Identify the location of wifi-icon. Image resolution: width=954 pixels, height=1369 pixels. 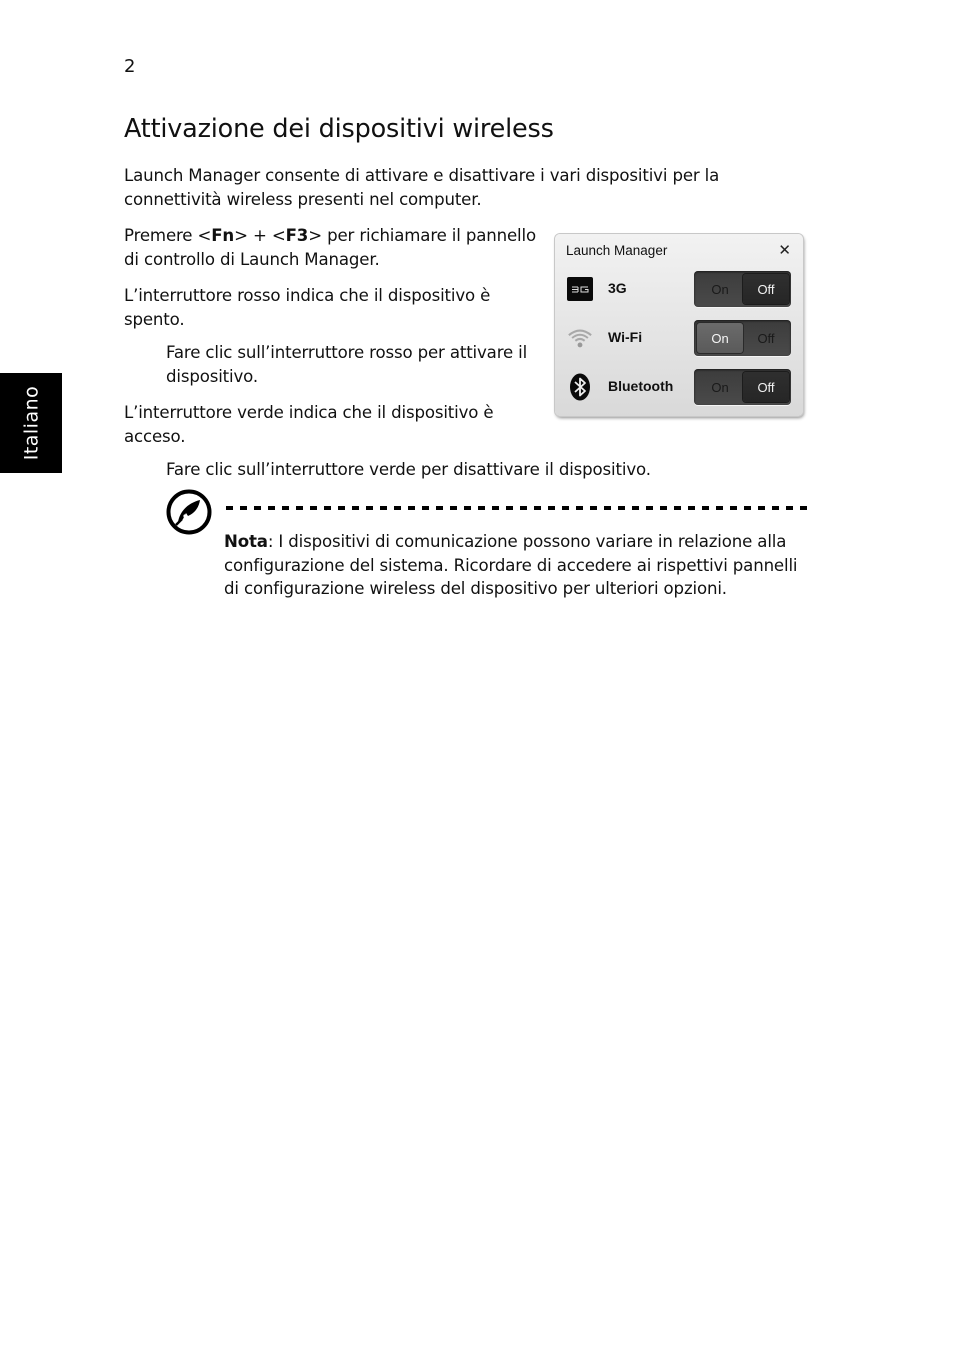
(580, 338).